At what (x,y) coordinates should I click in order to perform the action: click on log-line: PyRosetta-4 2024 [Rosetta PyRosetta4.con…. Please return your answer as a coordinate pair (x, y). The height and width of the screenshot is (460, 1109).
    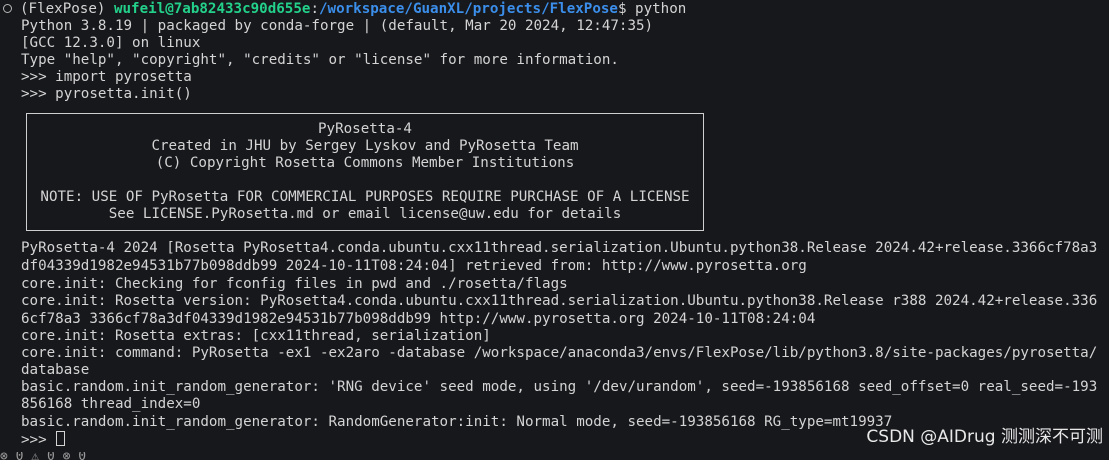
    Looking at the image, I should click on (559, 248).